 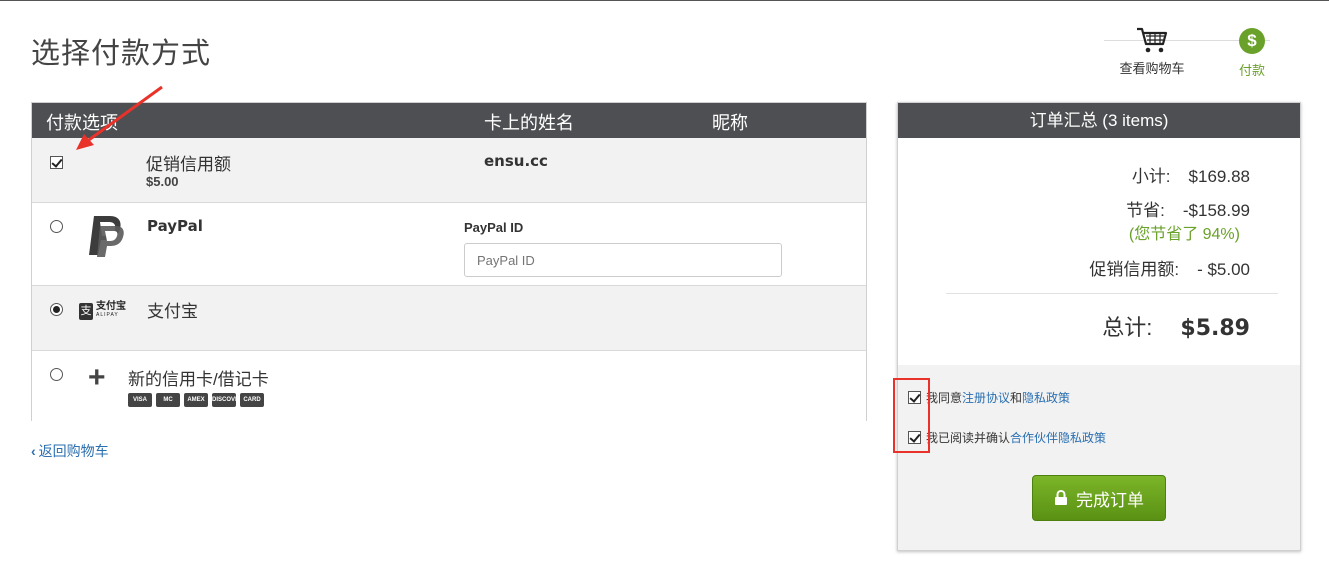 What do you see at coordinates (1219, 176) in the screenshot?
I see `subtotal-value: $169.88` at bounding box center [1219, 176].